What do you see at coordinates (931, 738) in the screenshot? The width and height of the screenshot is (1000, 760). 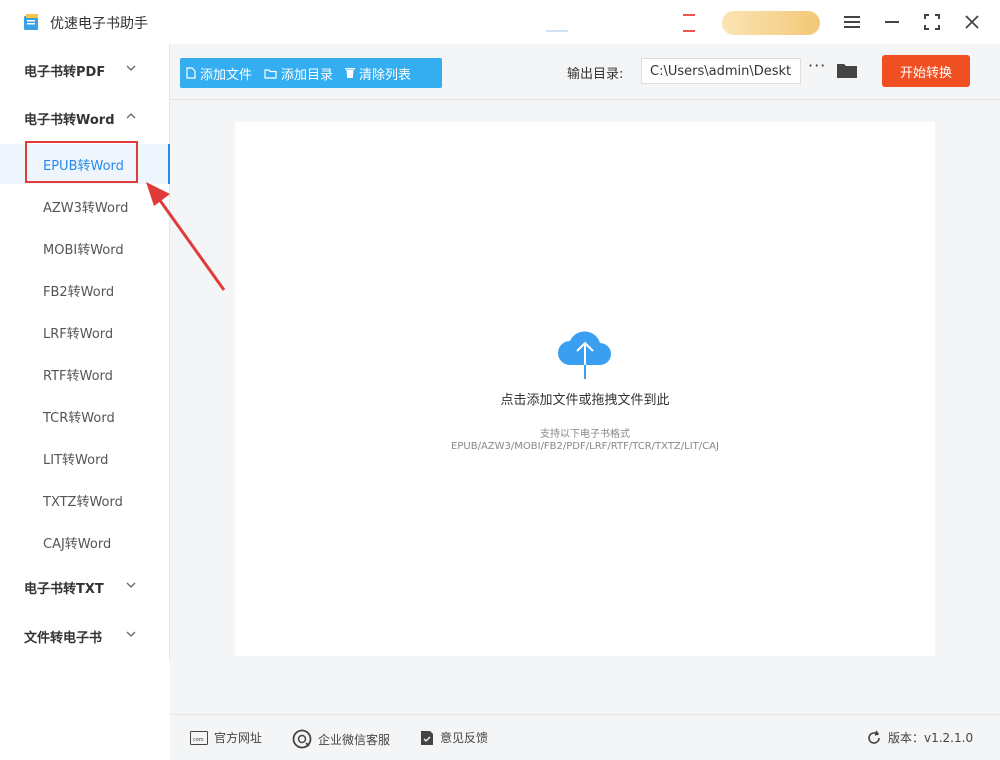 I see `version-label: 版本：v1.2.1.0` at bounding box center [931, 738].